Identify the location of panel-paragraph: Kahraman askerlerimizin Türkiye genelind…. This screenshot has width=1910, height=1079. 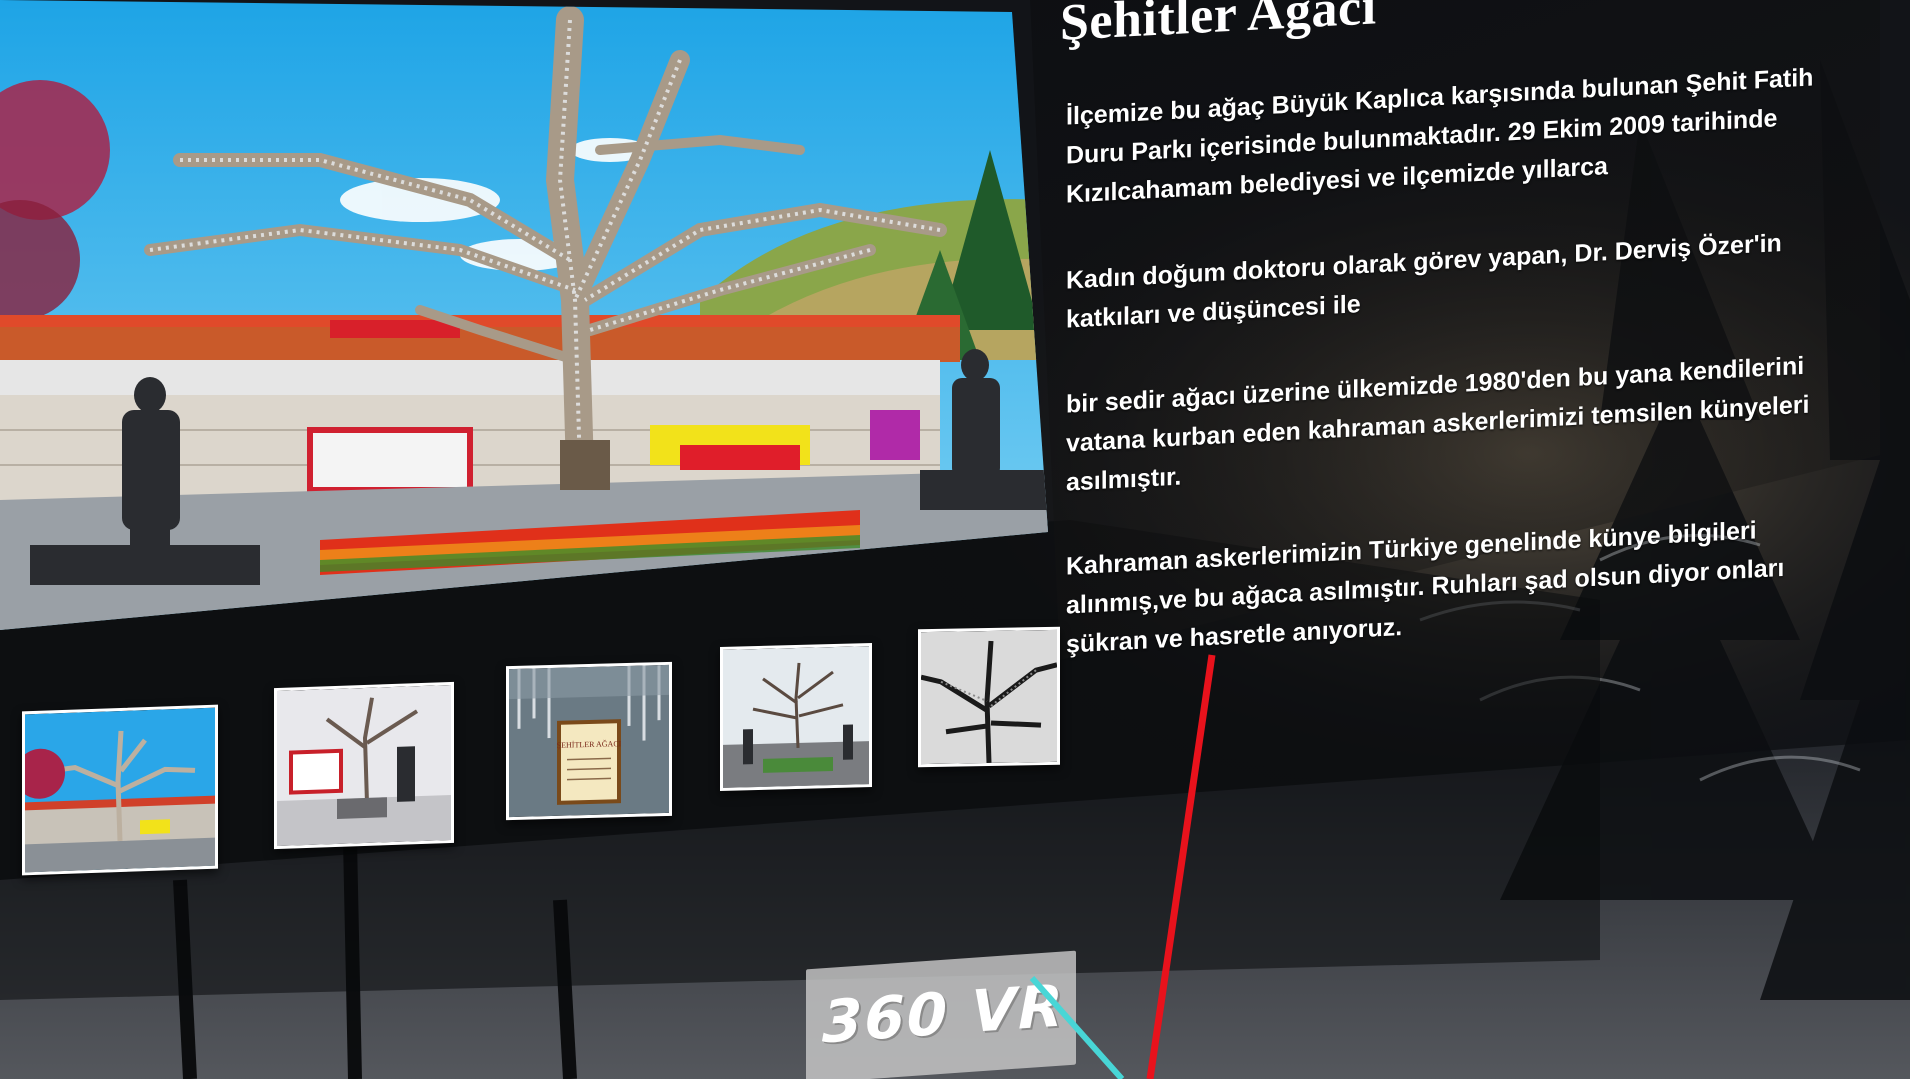
(1425, 587).